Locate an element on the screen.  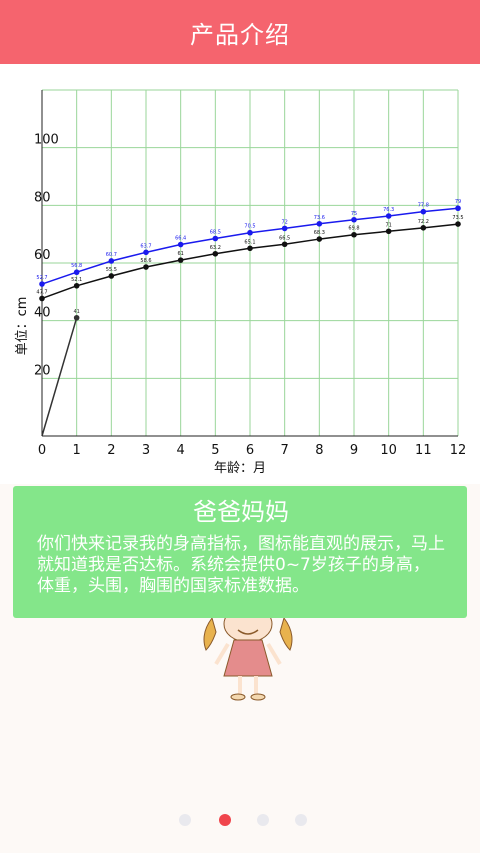
data-label: 52.7 is located at coordinates (41, 278).